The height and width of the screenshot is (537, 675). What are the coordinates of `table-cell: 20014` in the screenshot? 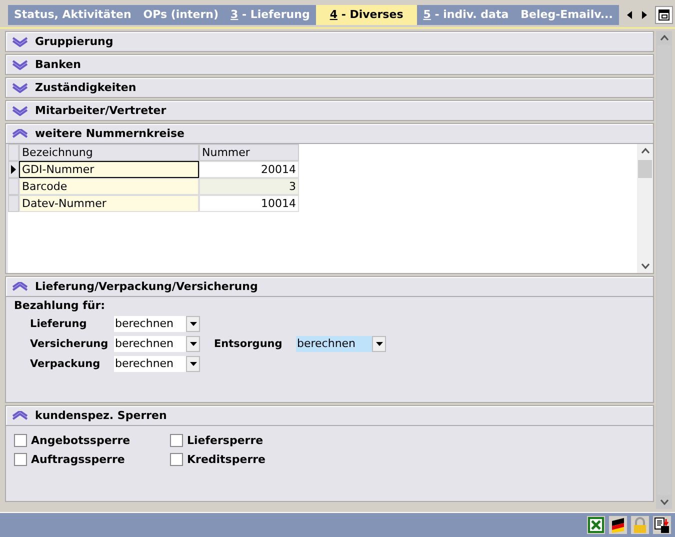 It's located at (249, 169).